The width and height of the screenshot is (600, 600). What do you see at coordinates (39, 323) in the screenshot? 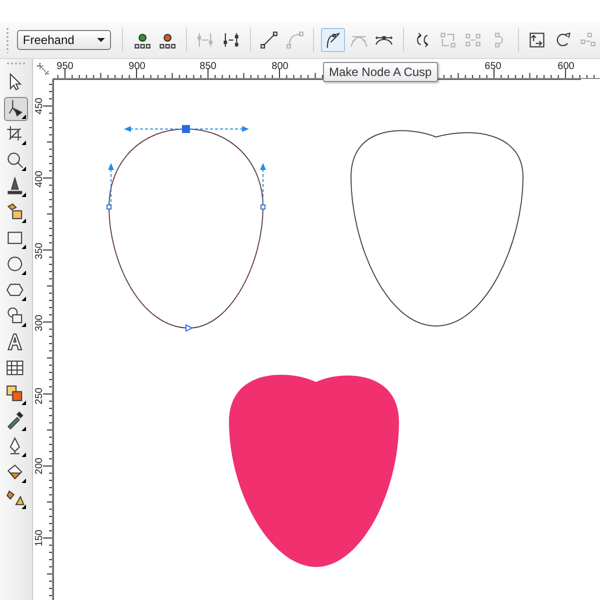
I see `ruler-label: 300` at bounding box center [39, 323].